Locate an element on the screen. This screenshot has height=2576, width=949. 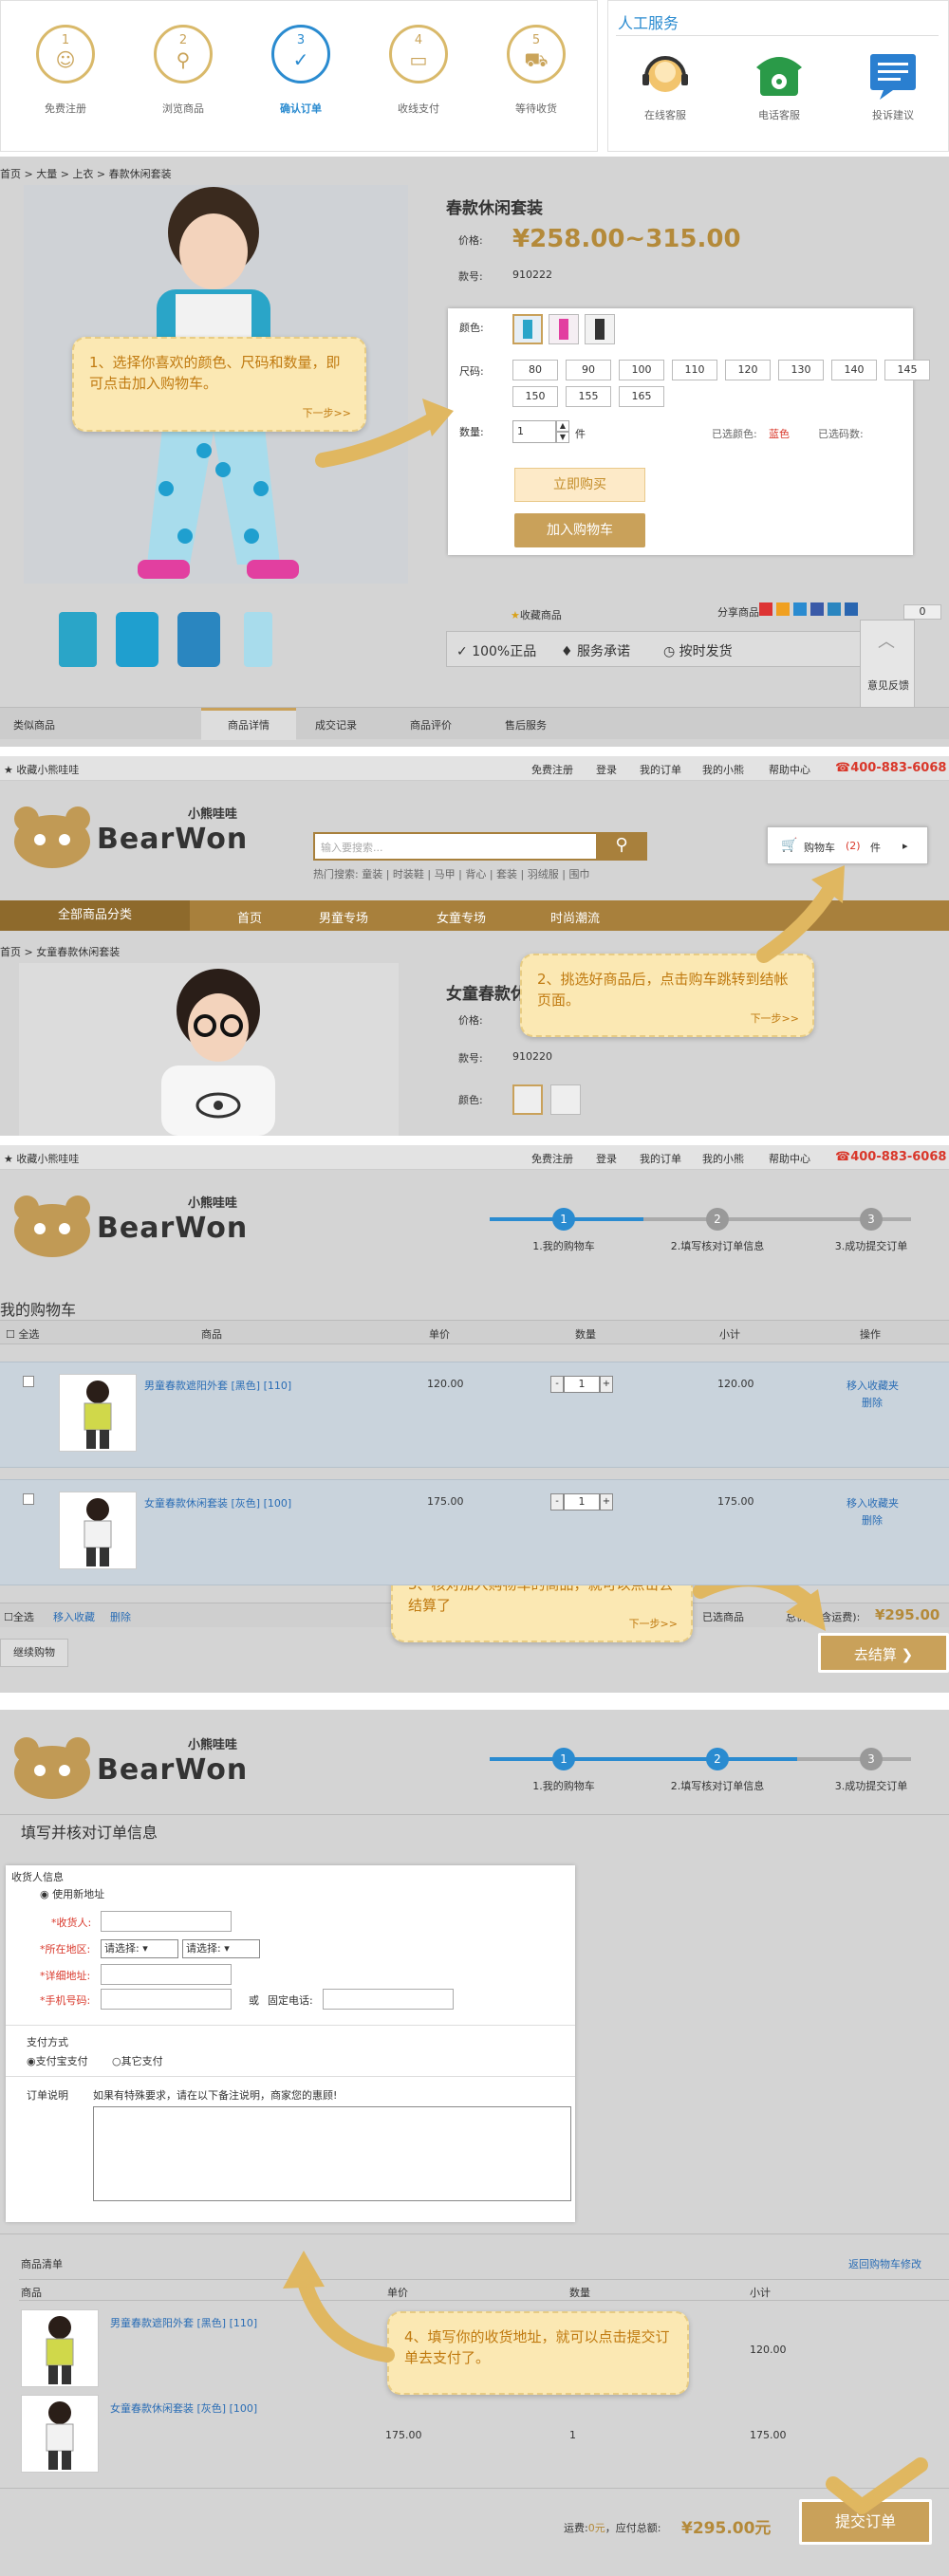
name-input is located at coordinates (166, 1921).